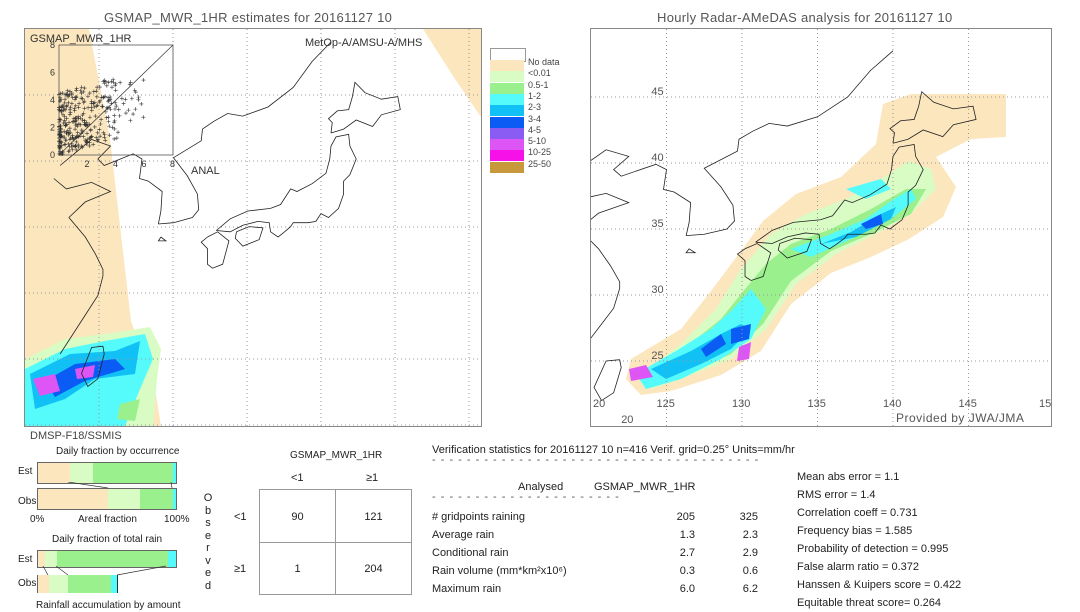 The height and width of the screenshot is (612, 1080). What do you see at coordinates (657, 92) in the screenshot?
I see `lat-label: 45` at bounding box center [657, 92].